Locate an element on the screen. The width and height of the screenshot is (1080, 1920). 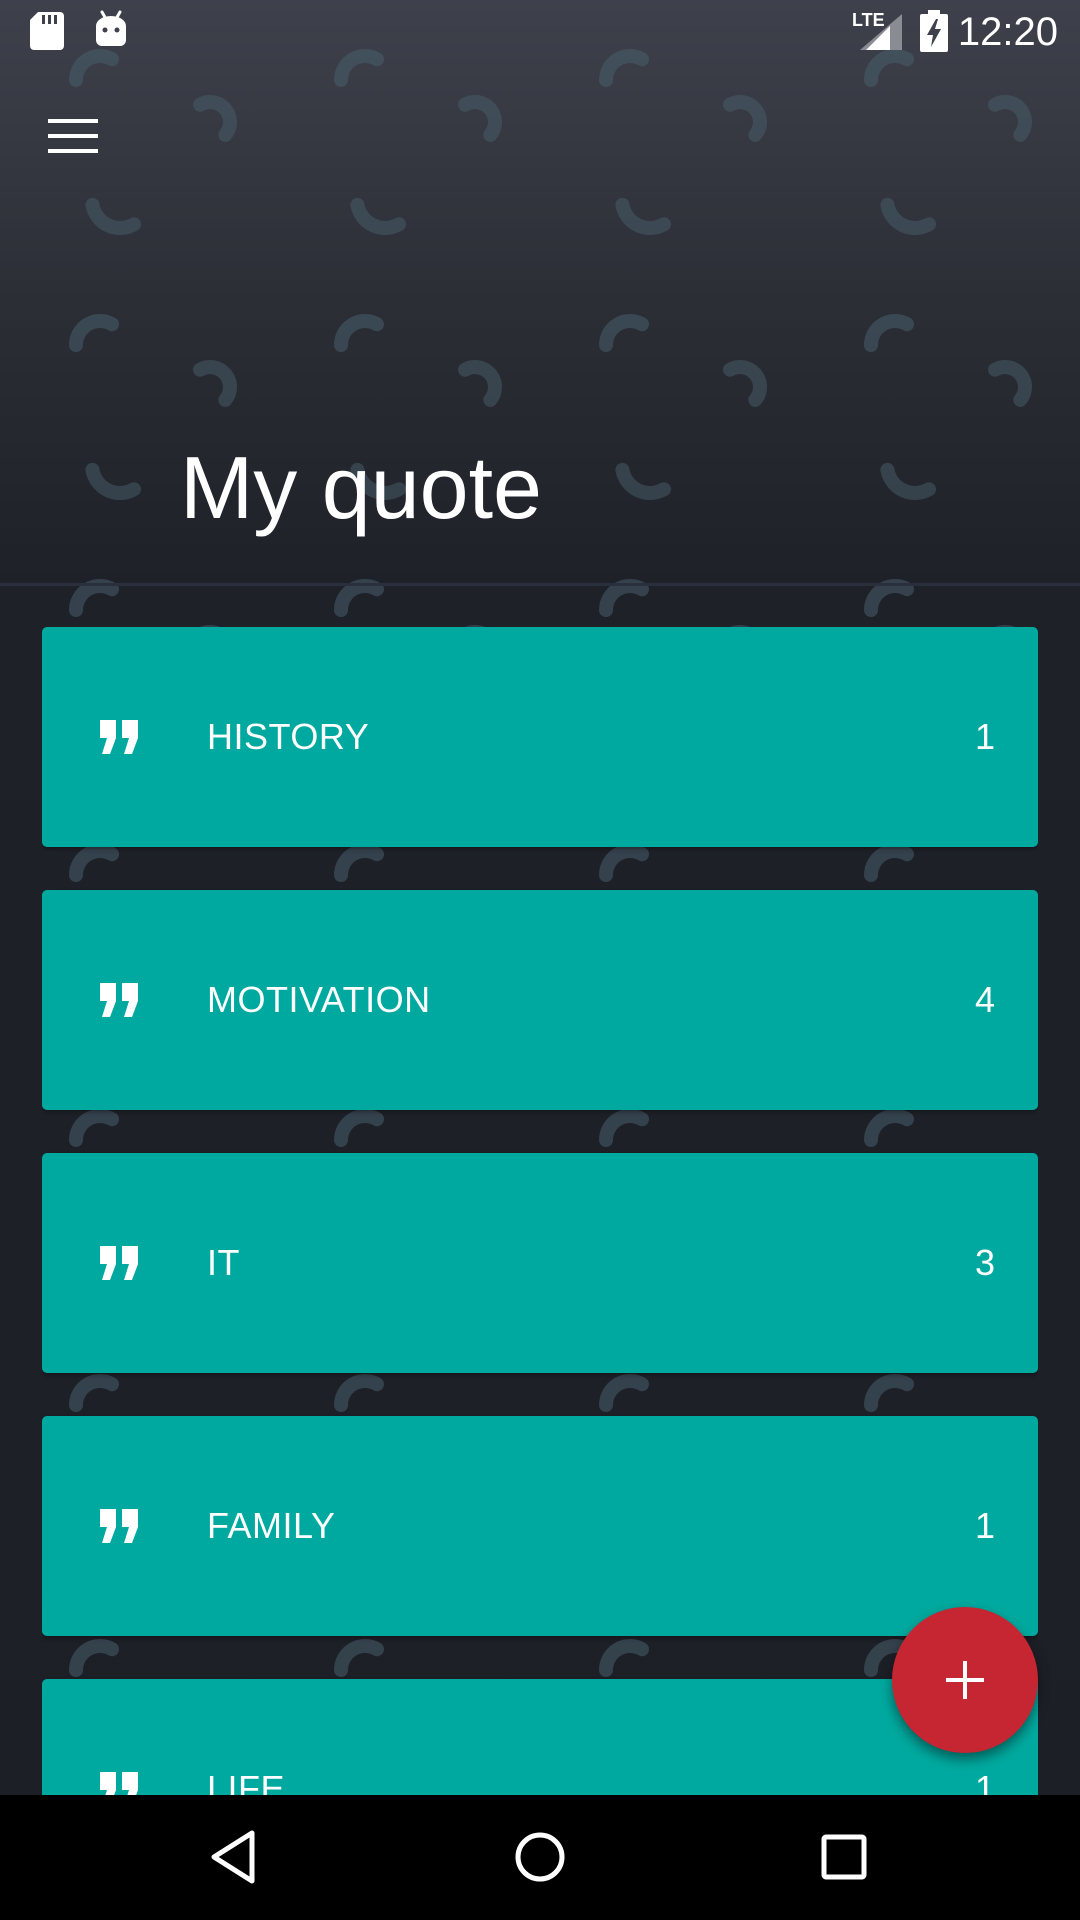
category-card-life: LIFE 1 is located at coordinates (540, 1737).